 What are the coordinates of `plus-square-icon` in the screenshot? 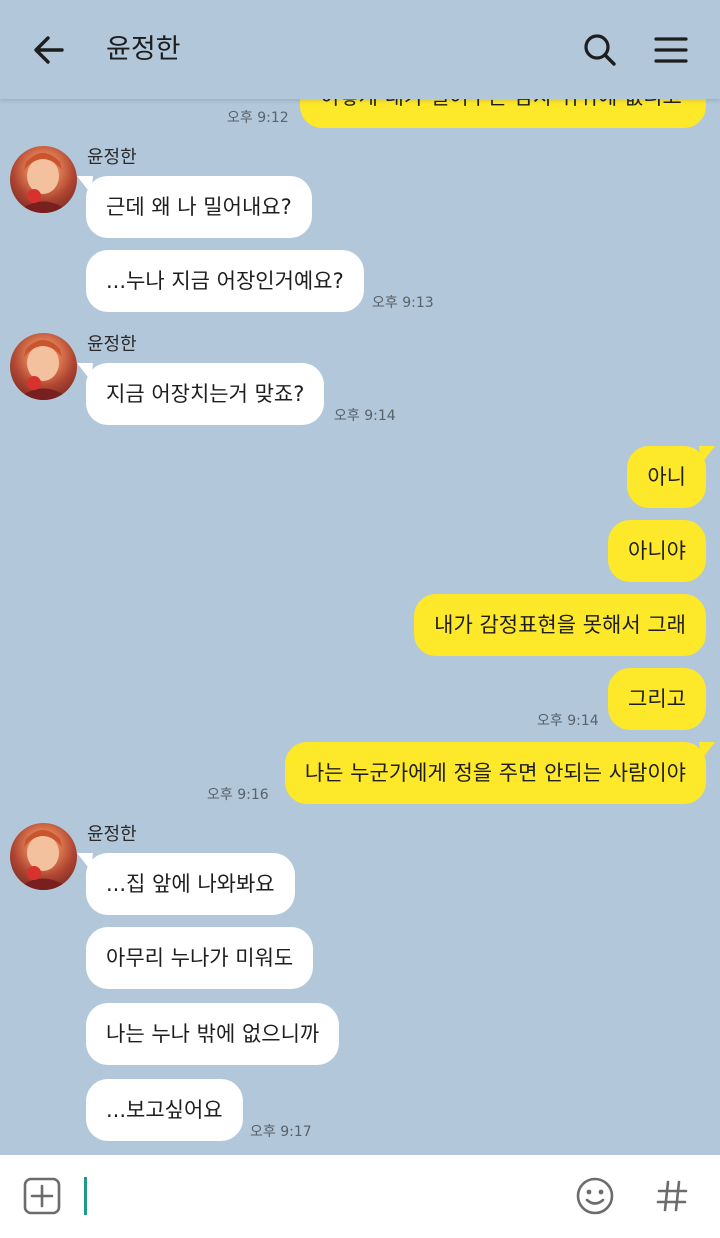 It's located at (42, 1196).